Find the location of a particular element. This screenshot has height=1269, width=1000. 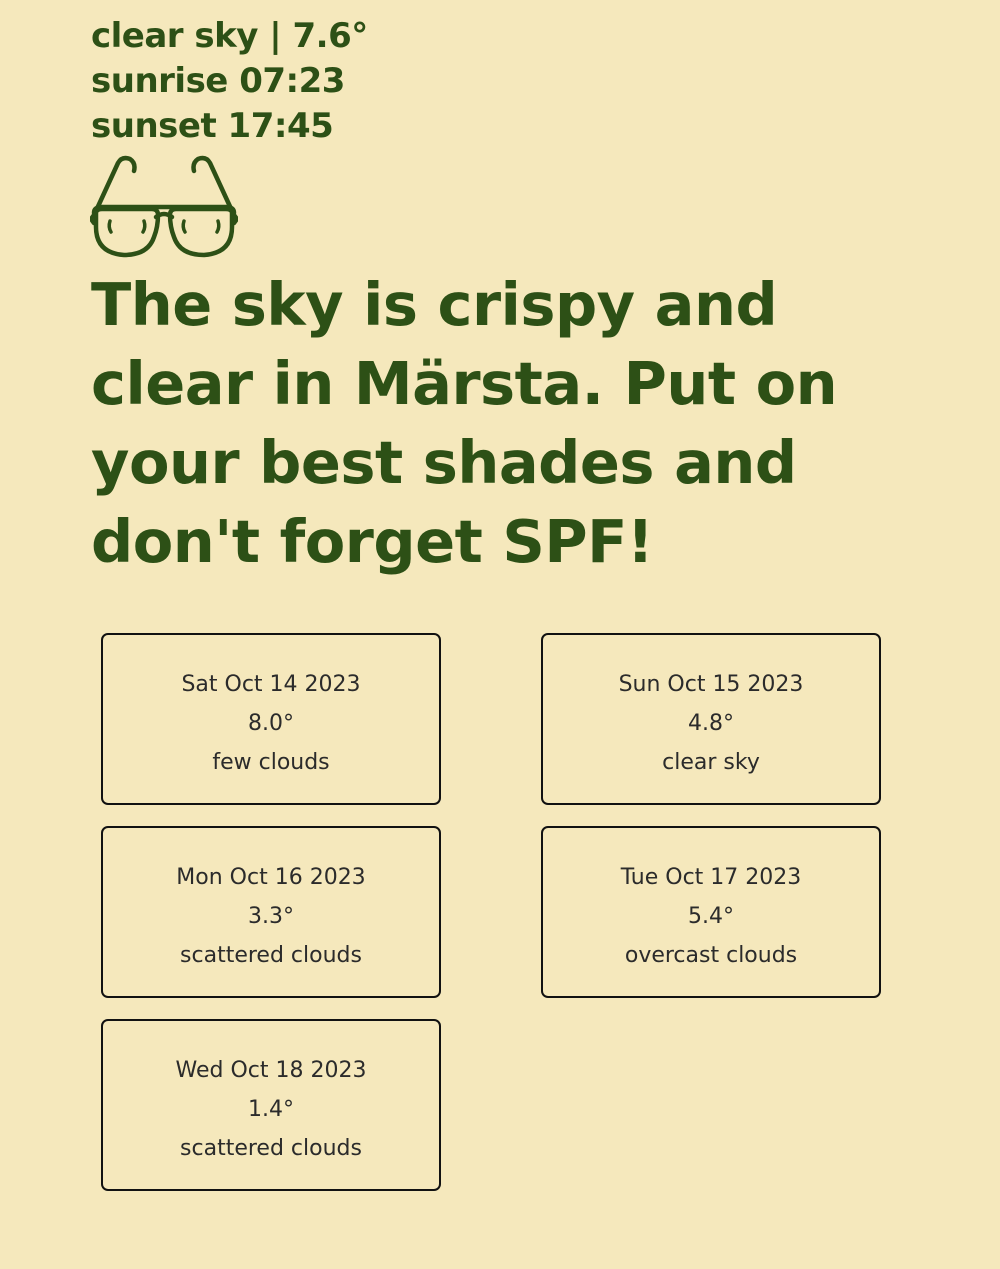

forecast-card: Mon Oct 16 2023 3.3° scattered clouds is located at coordinates (271, 912).